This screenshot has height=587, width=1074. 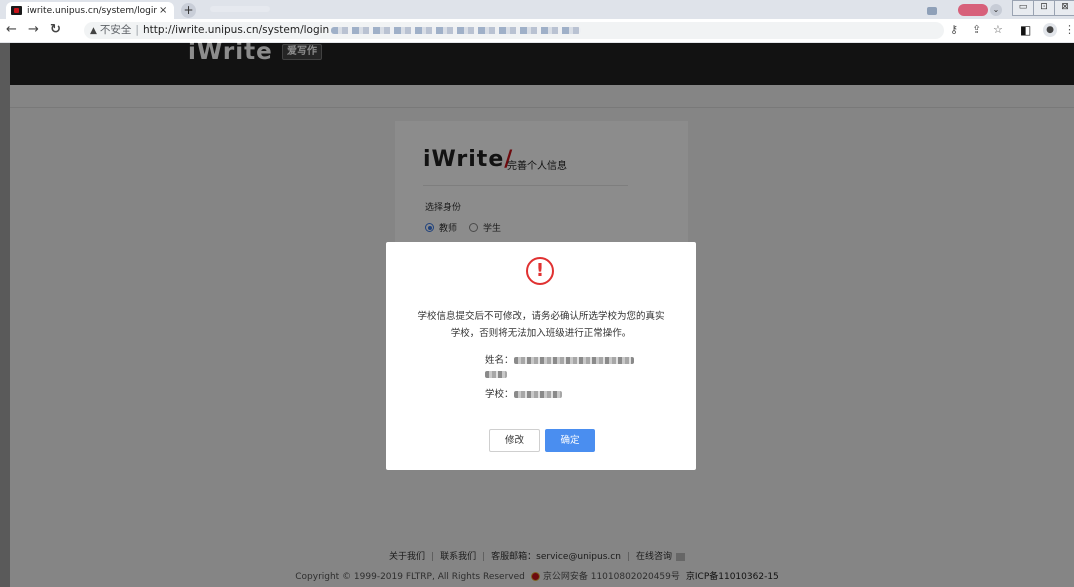 What do you see at coordinates (93, 31) in the screenshot?
I see `warning-icon: ▲` at bounding box center [93, 31].